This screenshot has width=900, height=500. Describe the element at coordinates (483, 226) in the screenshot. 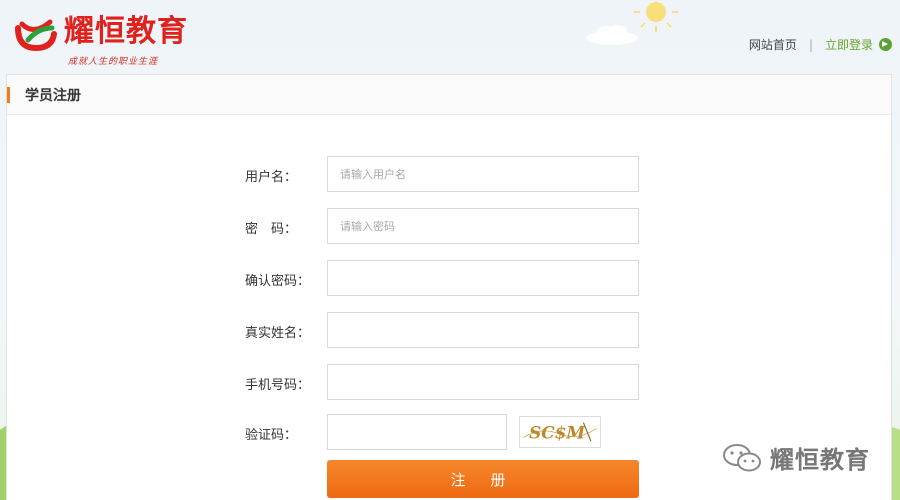

I see `password-input` at that location.